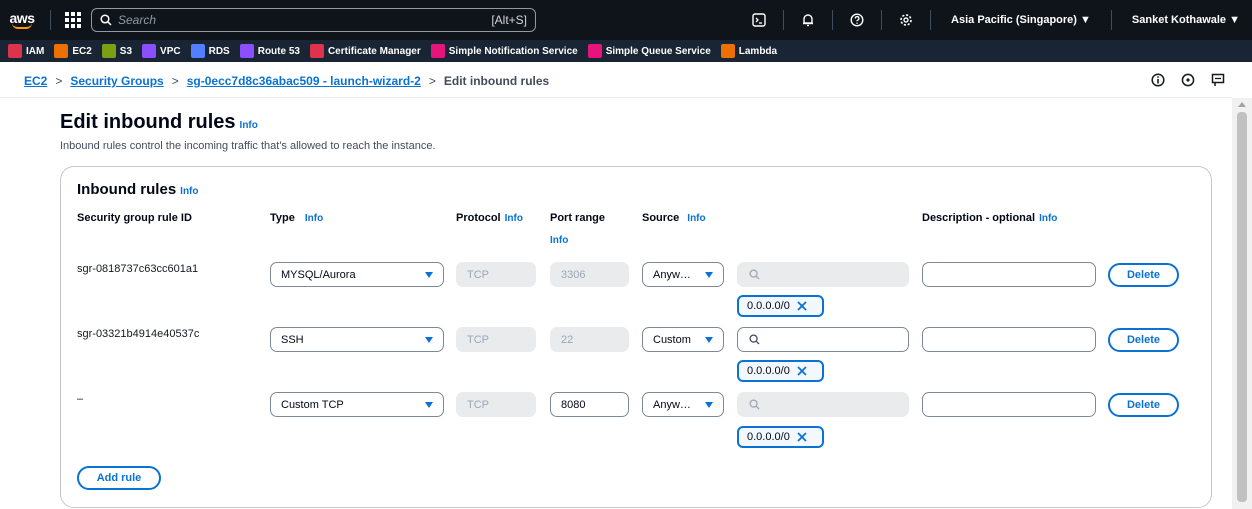  I want to click on col-header-rule-id: Security group rule ID, so click(134, 218).